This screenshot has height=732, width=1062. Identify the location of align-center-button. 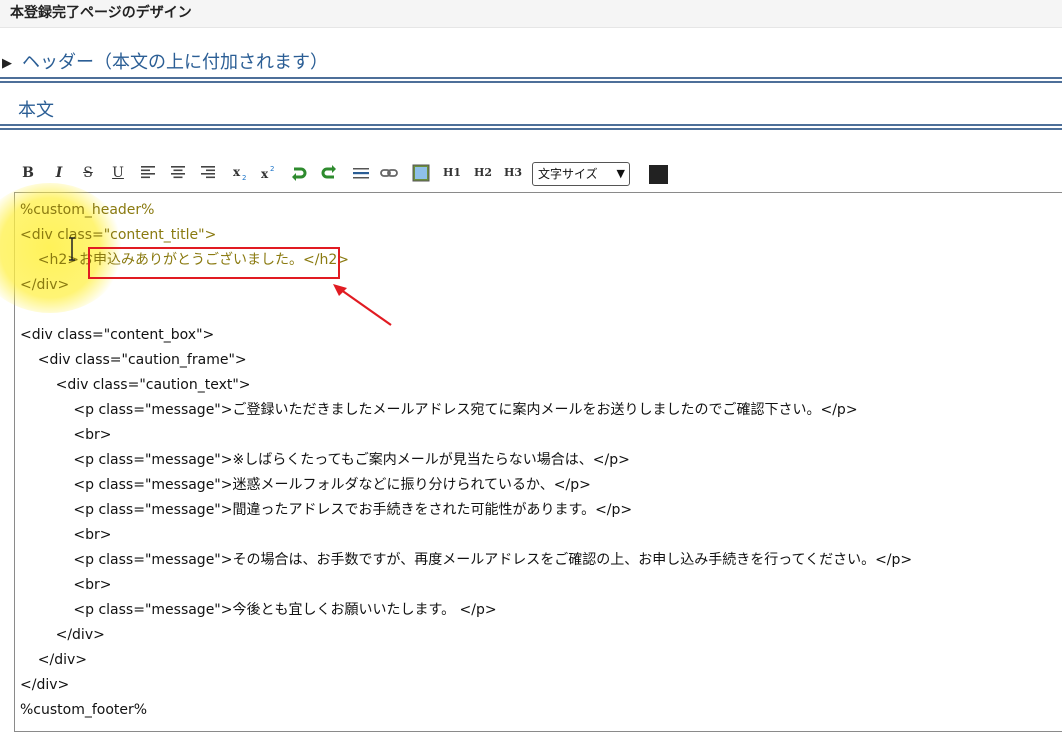
(179, 173).